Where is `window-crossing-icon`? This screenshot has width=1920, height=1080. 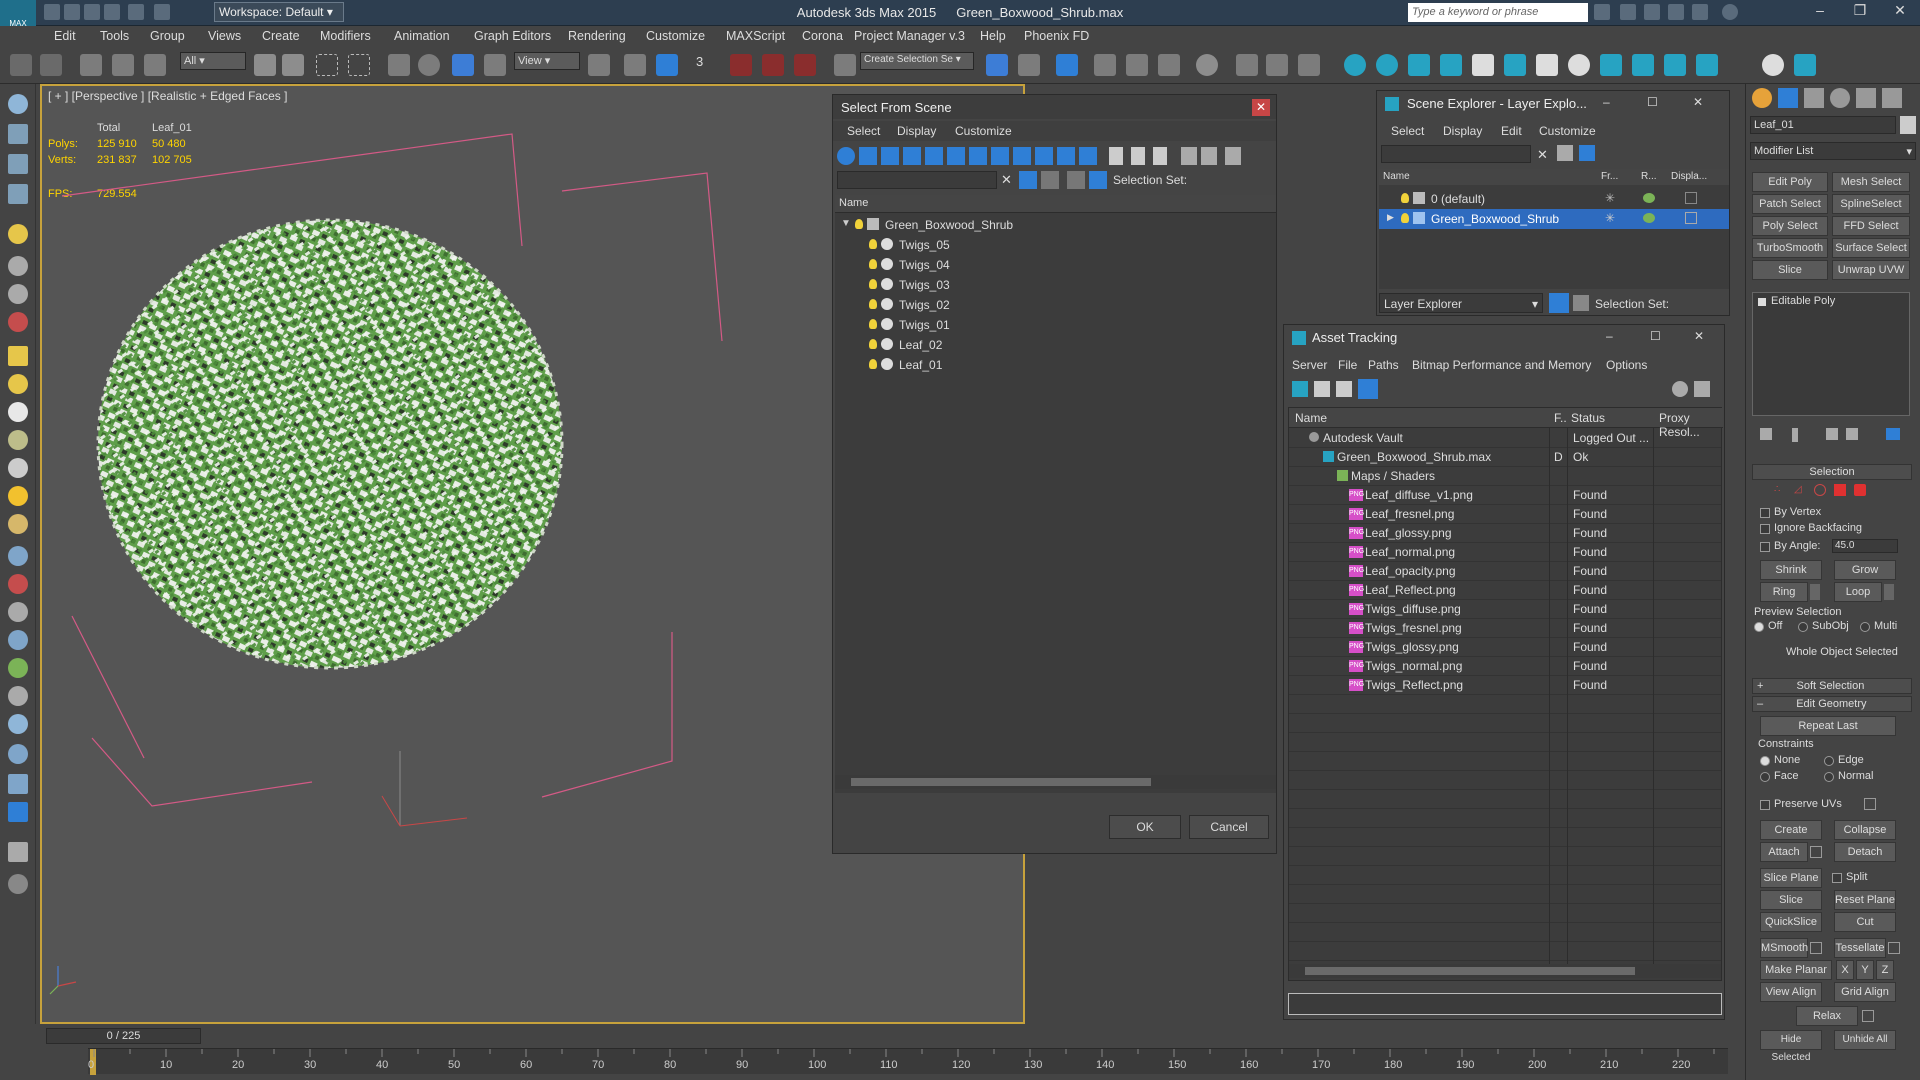 window-crossing-icon is located at coordinates (359, 65).